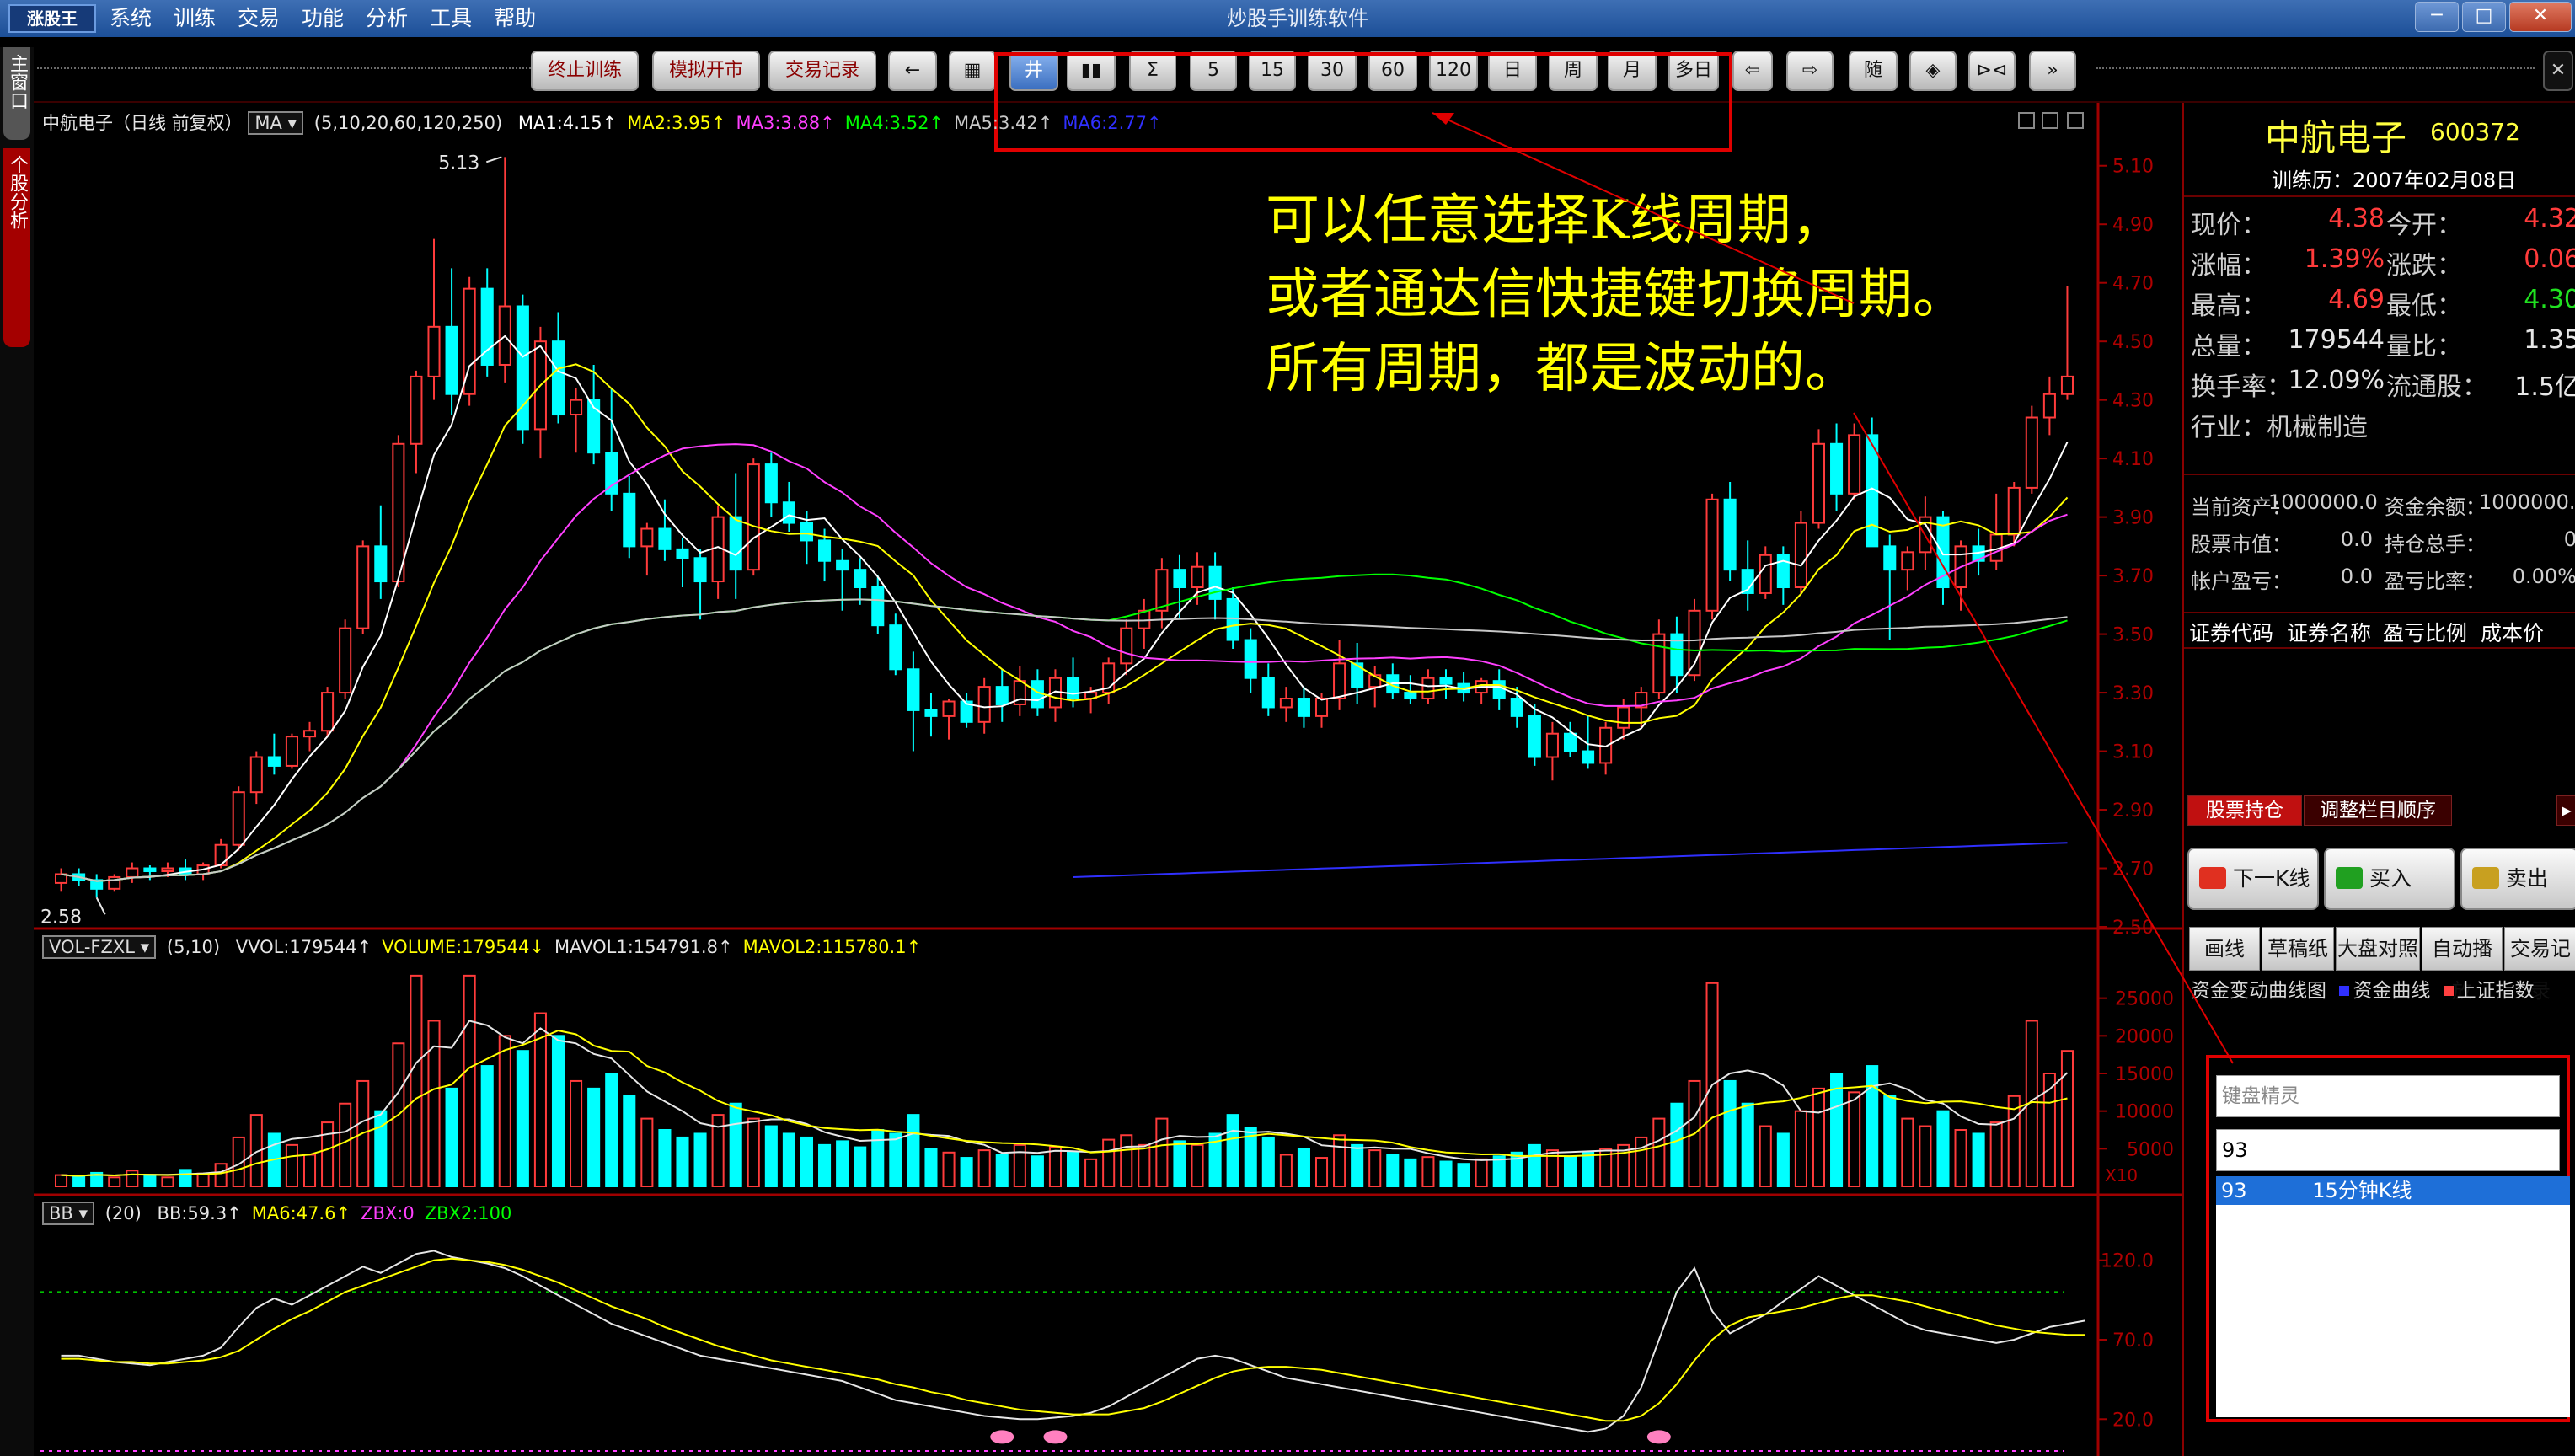 The height and width of the screenshot is (1456, 2575). What do you see at coordinates (2378, 949) in the screenshot?
I see `market-compare-button: 大盘对照` at bounding box center [2378, 949].